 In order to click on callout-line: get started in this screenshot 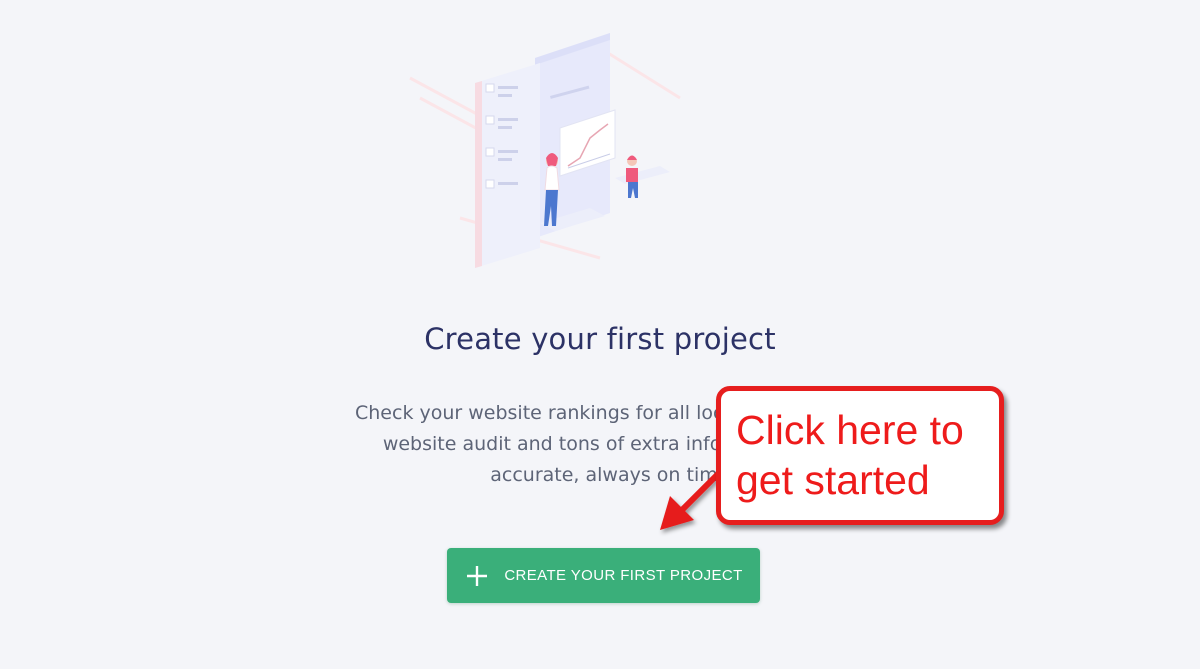, I will do `click(833, 480)`.